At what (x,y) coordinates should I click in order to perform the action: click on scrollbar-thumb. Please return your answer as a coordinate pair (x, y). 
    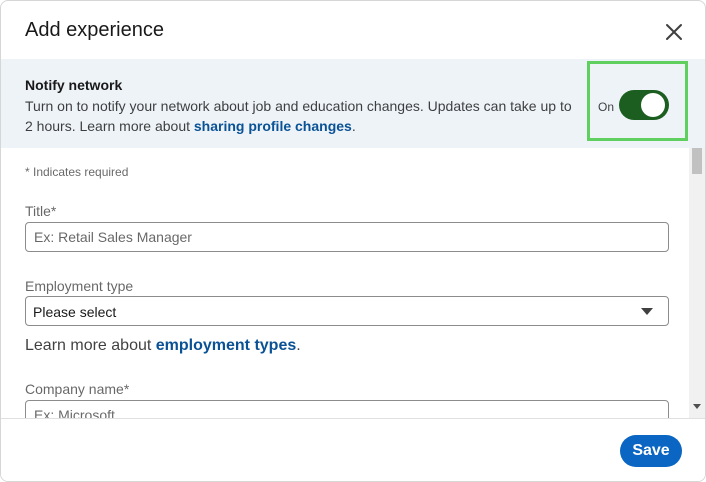
    Looking at the image, I should click on (697, 161).